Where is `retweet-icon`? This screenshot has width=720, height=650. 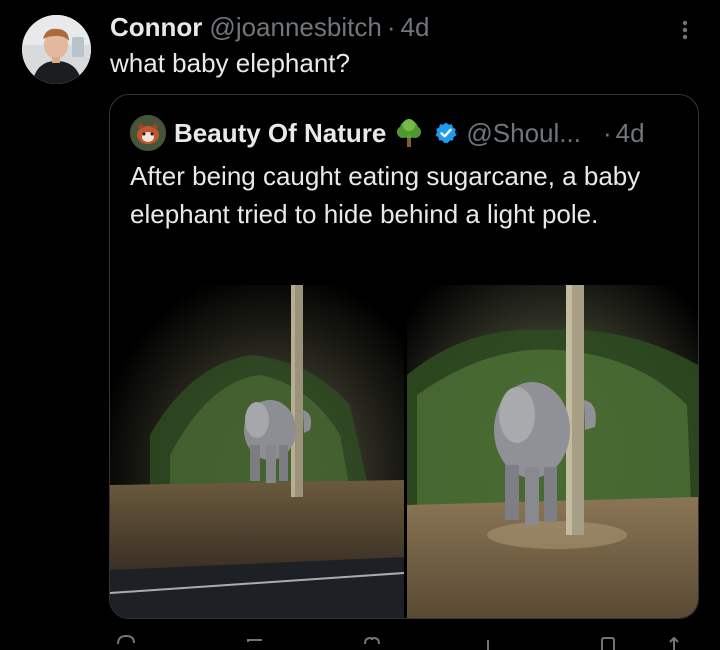
retweet-icon is located at coordinates (256, 640).